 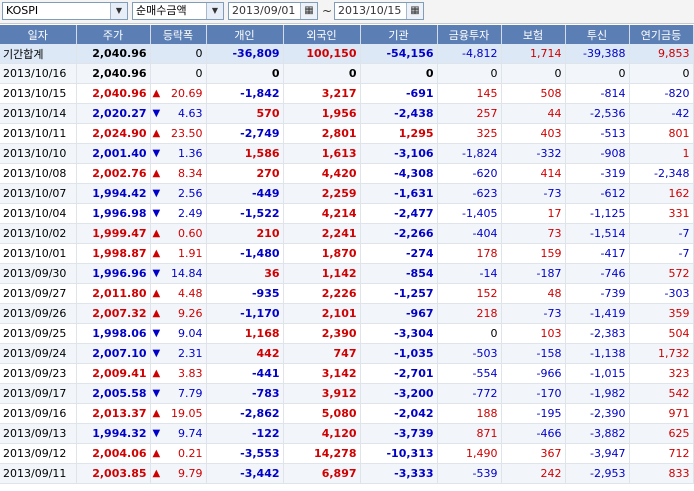 I want to click on insurance-cell: 403, so click(x=533, y=133).